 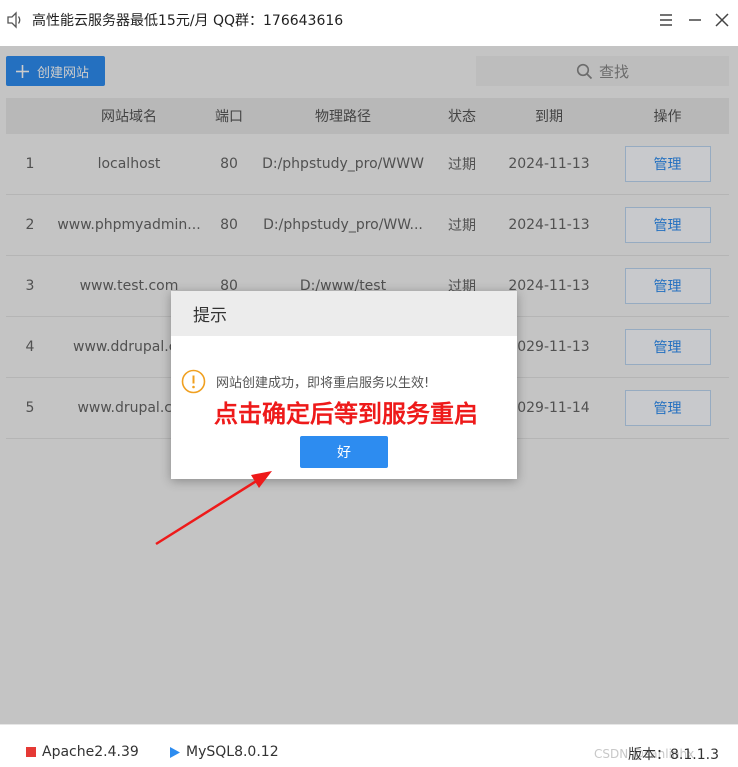 I want to click on title-bar: 高性能云服务器最低15元/月 QQ群：176643616, so click(x=369, y=21).